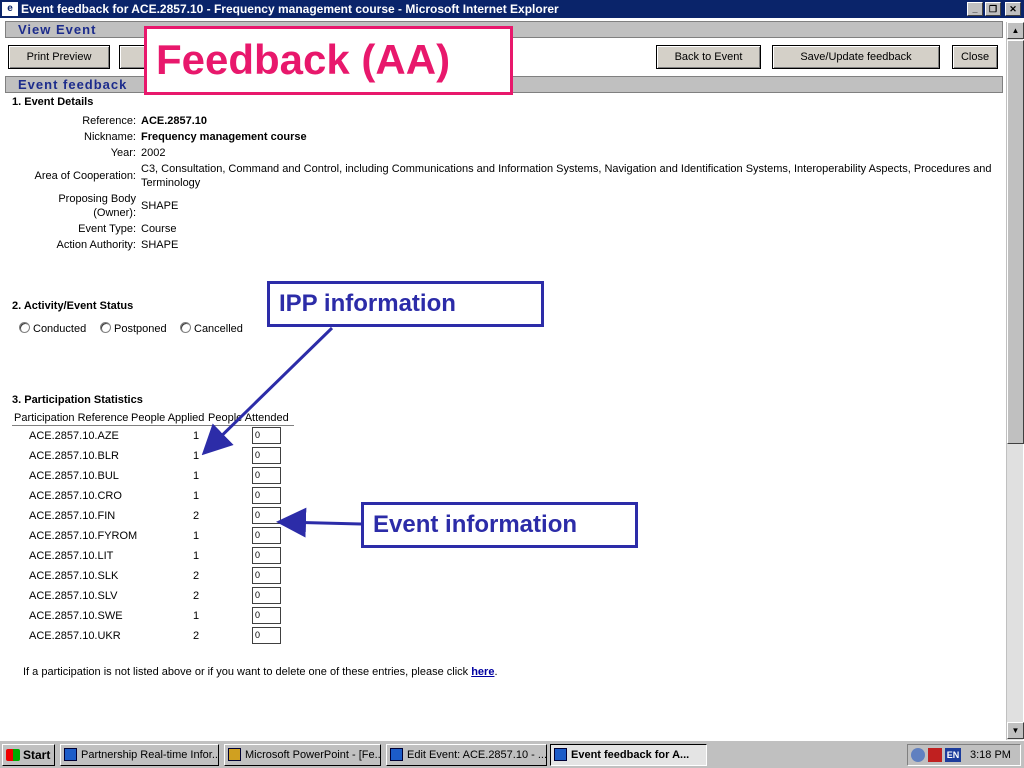 The width and height of the screenshot is (1024, 768). I want to click on participation-reference-cell: ACE.2857.10.AZE, so click(74, 436).